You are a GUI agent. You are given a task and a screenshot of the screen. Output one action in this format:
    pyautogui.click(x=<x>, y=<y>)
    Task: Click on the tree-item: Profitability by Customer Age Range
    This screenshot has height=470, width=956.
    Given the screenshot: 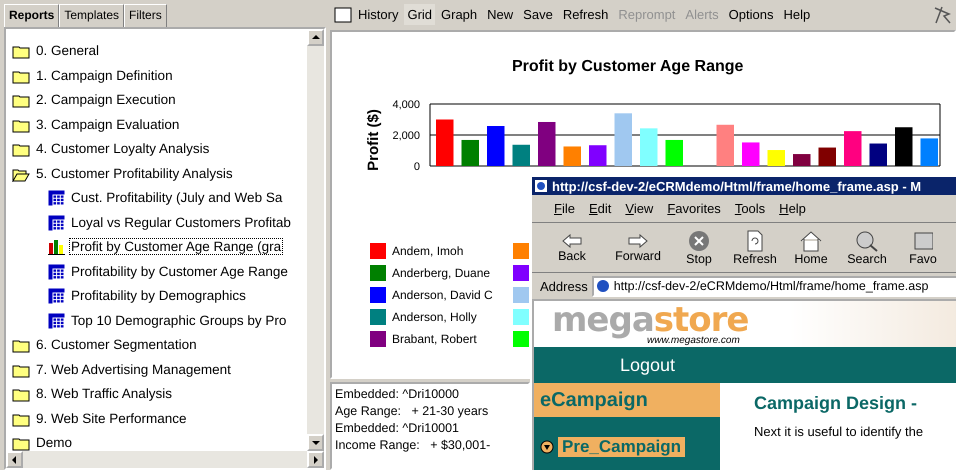 What is the action you would take?
    pyautogui.click(x=179, y=271)
    